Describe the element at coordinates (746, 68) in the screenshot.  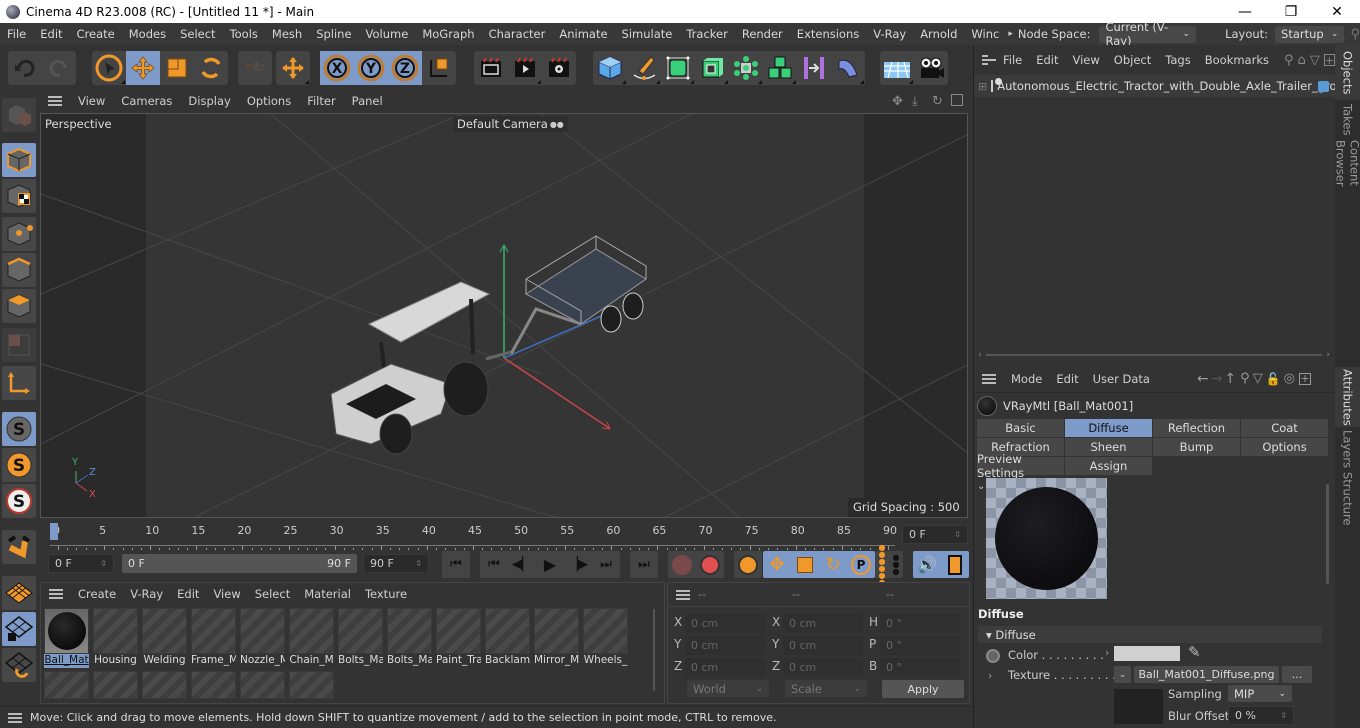
I see `cloner-icon` at that location.